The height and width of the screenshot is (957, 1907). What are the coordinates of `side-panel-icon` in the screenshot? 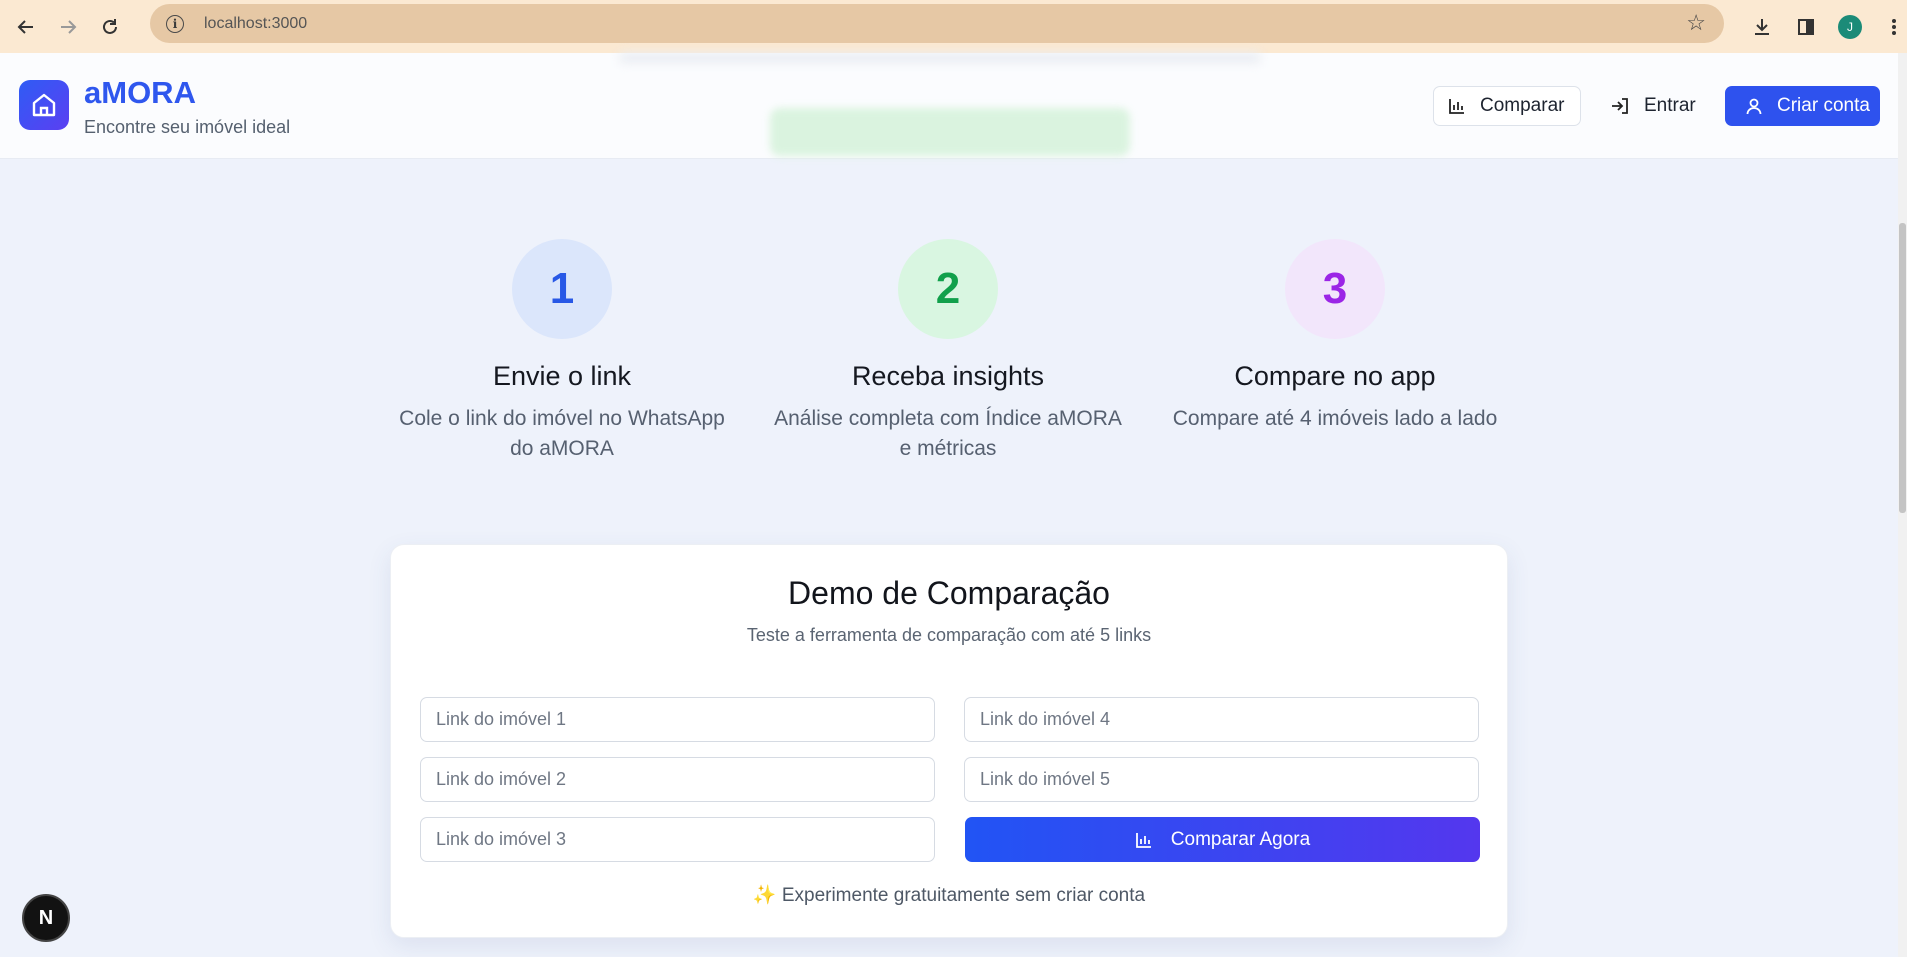 It's located at (1806, 27).